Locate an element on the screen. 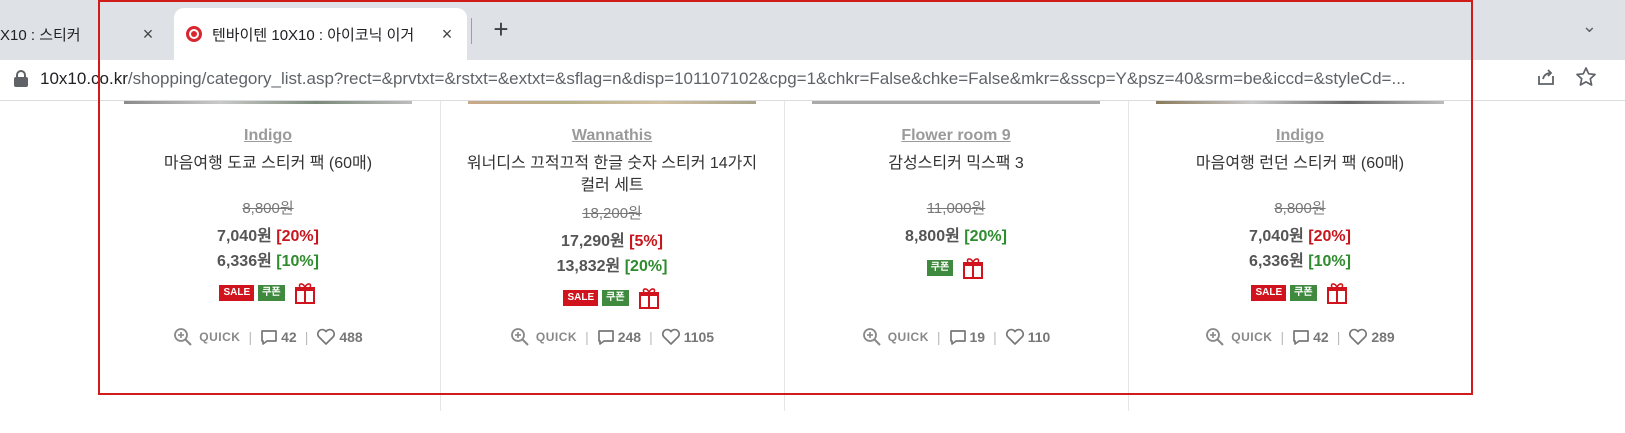 This screenshot has width=1625, height=433. product-name: 감성스티커 믹스팩 3 is located at coordinates (956, 164).